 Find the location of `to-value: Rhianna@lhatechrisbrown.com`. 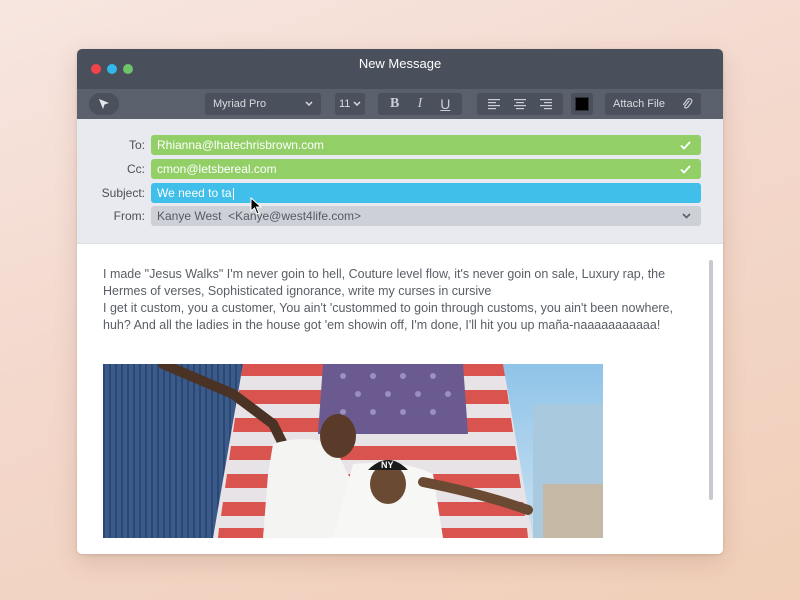

to-value: Rhianna@lhatechrisbrown.com is located at coordinates (240, 145).